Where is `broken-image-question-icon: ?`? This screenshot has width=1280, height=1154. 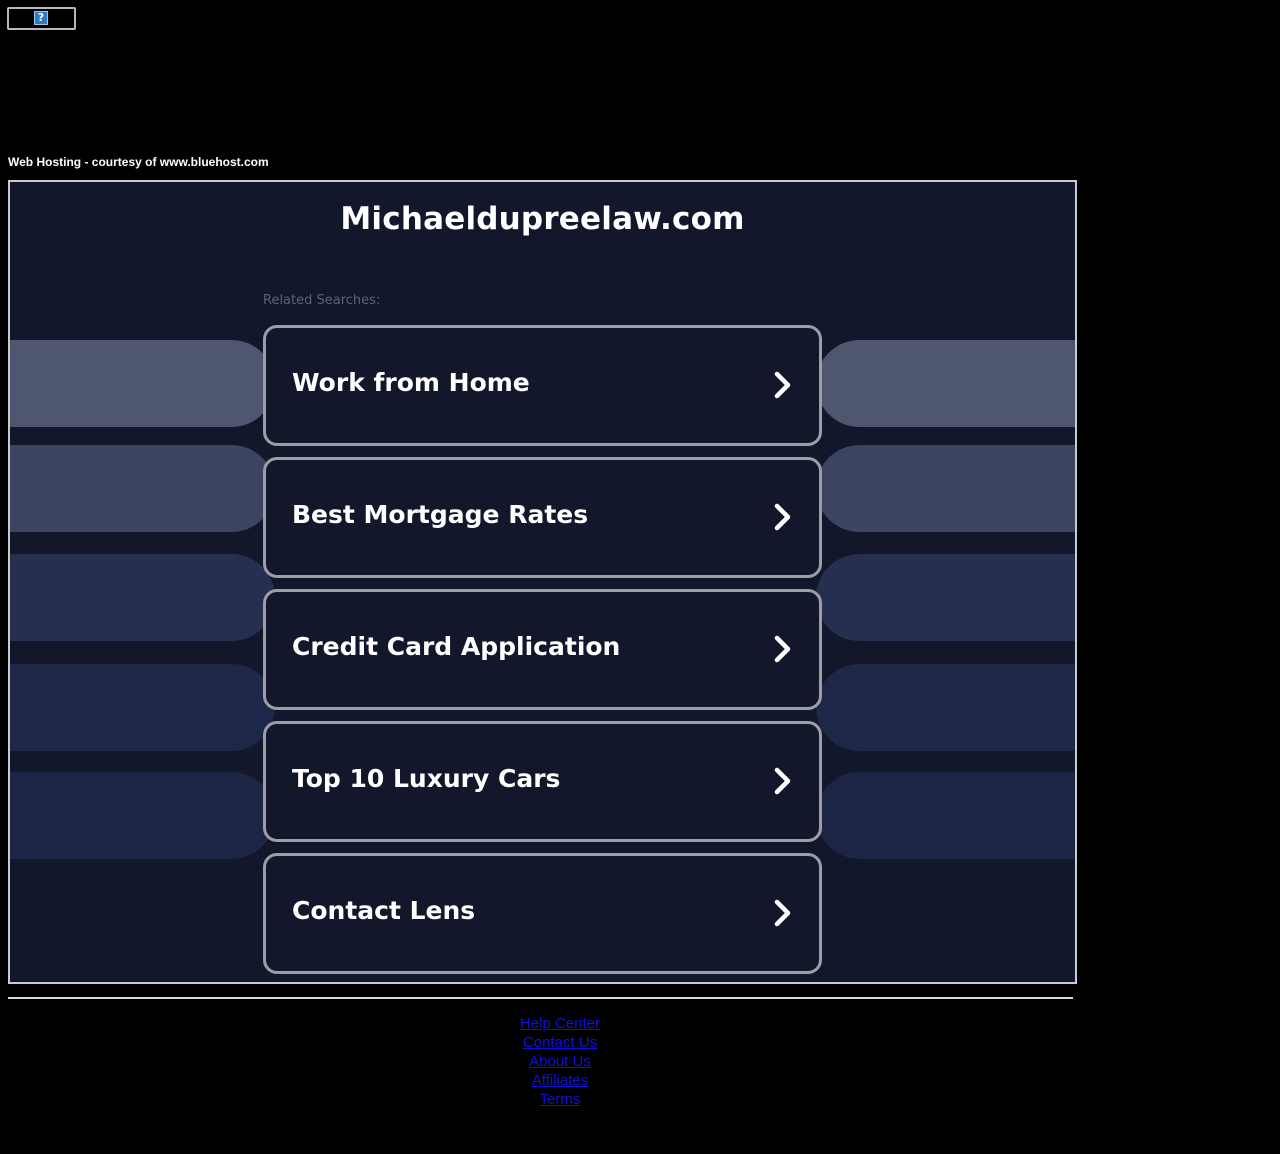
broken-image-question-icon: ? is located at coordinates (41, 18).